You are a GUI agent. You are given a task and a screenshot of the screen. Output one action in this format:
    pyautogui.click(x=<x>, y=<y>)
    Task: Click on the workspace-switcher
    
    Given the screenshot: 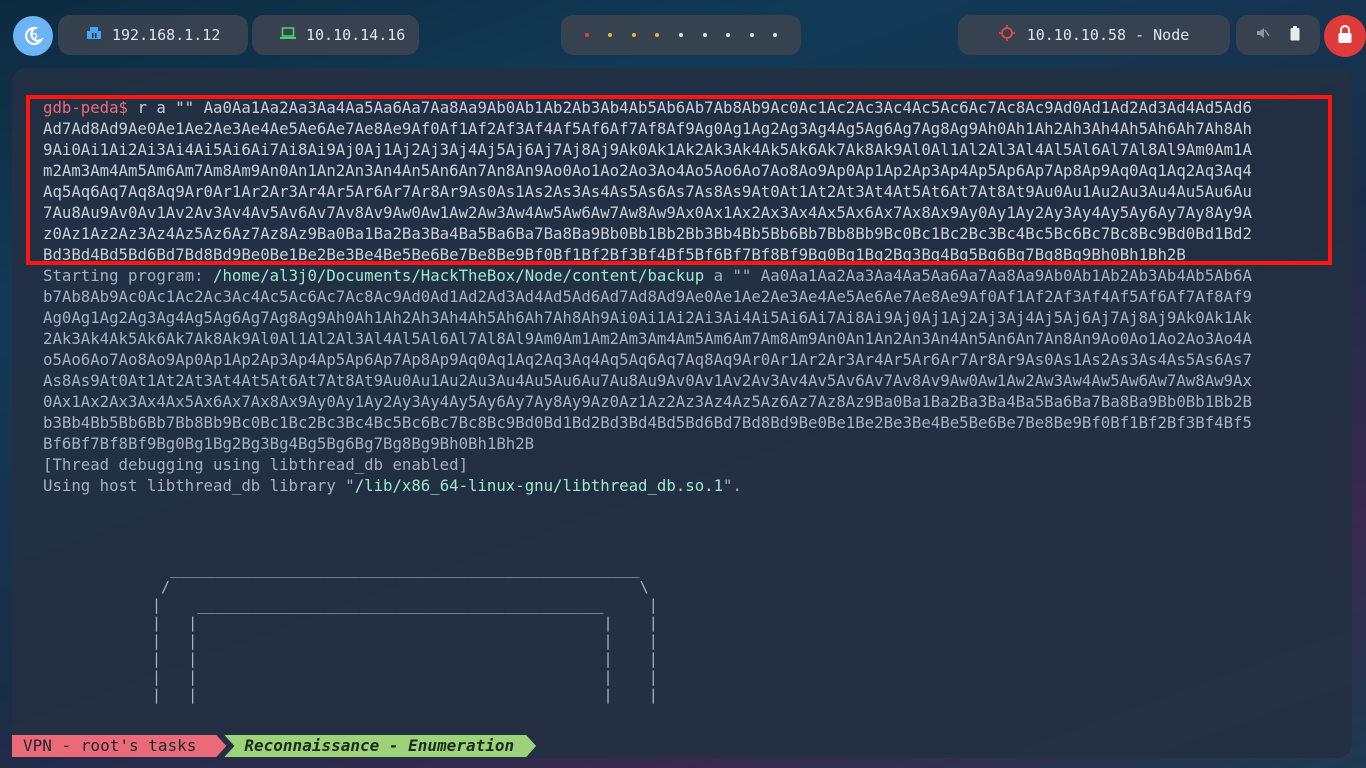 What is the action you would take?
    pyautogui.click(x=681, y=35)
    